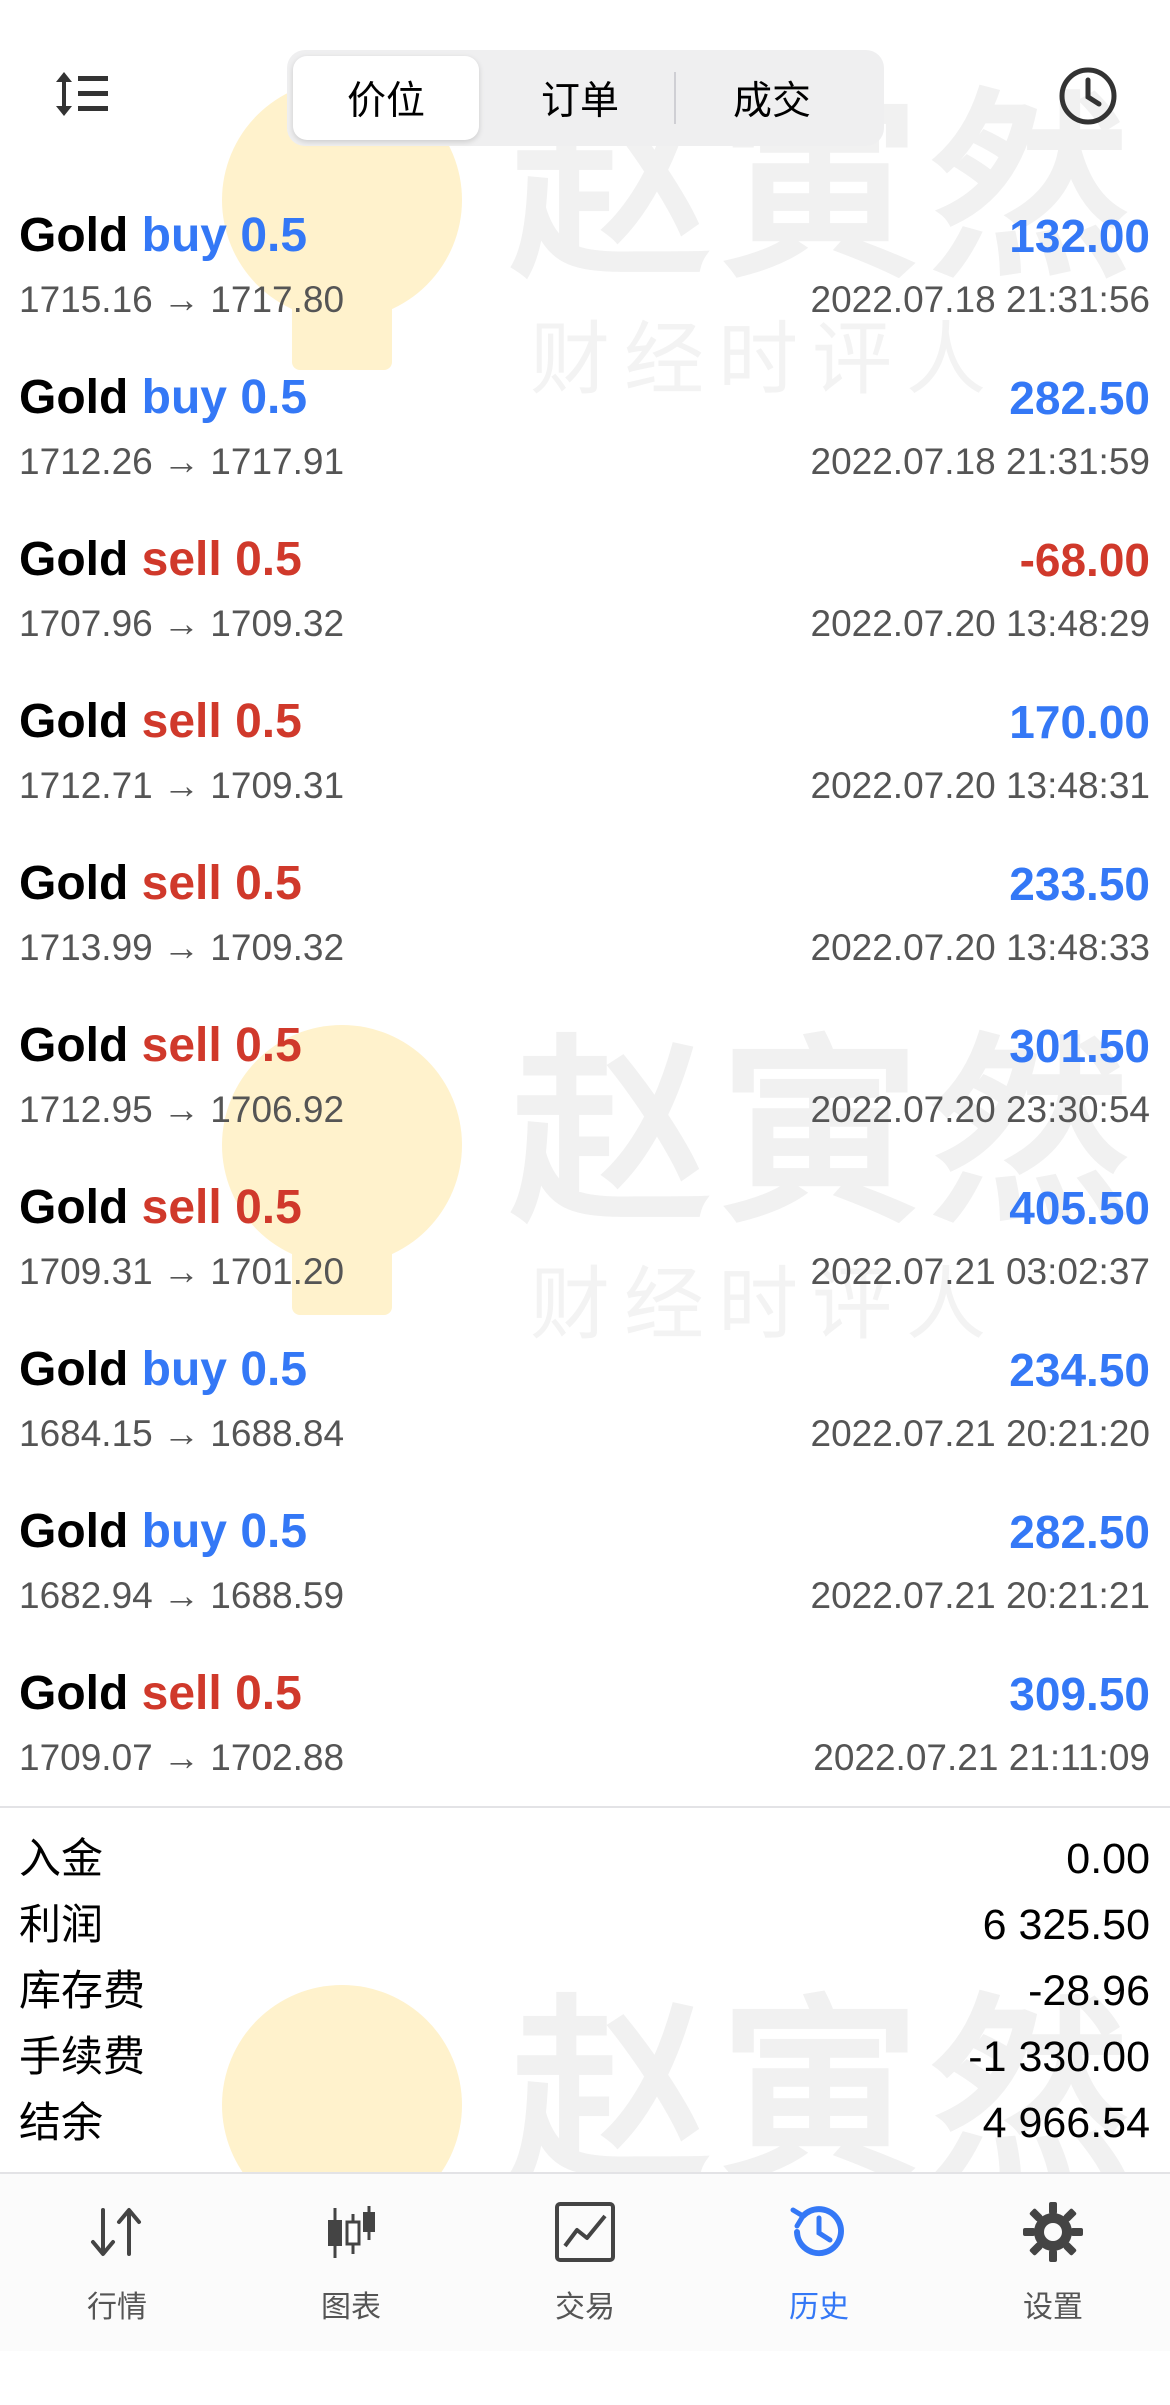  Describe the element at coordinates (117, 2262) in the screenshot. I see `nav-quotes: 行情` at that location.